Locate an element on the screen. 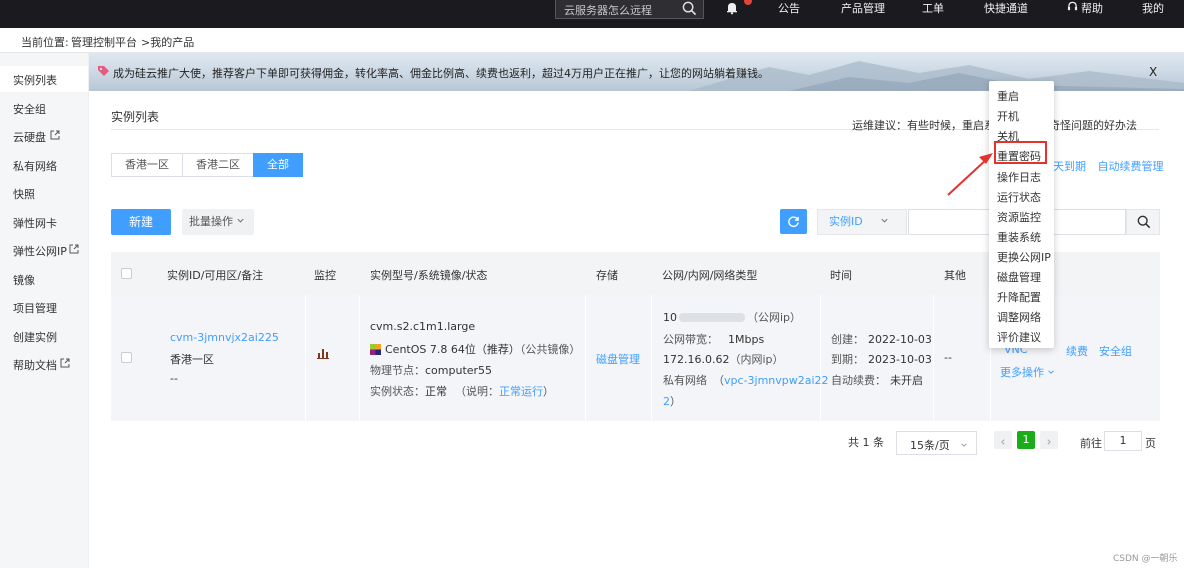 This screenshot has width=1184, height=568. prev-page-button is located at coordinates (1003, 440).